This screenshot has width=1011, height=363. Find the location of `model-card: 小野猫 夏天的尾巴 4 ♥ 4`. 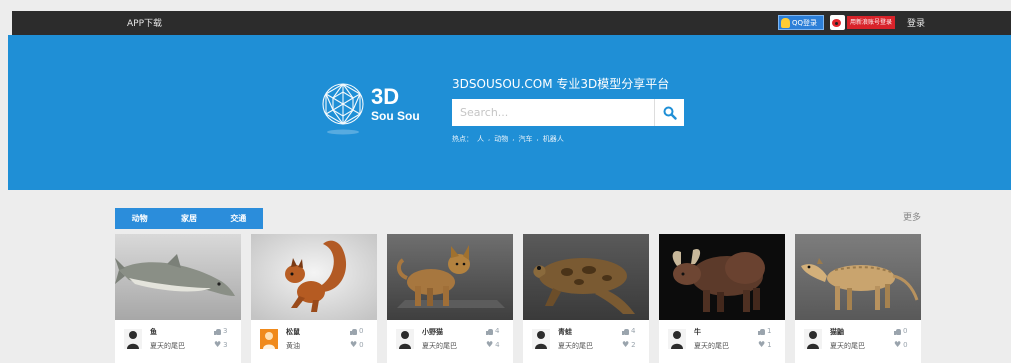

model-card: 小野猫 夏天的尾巴 4 ♥ 4 is located at coordinates (450, 298).